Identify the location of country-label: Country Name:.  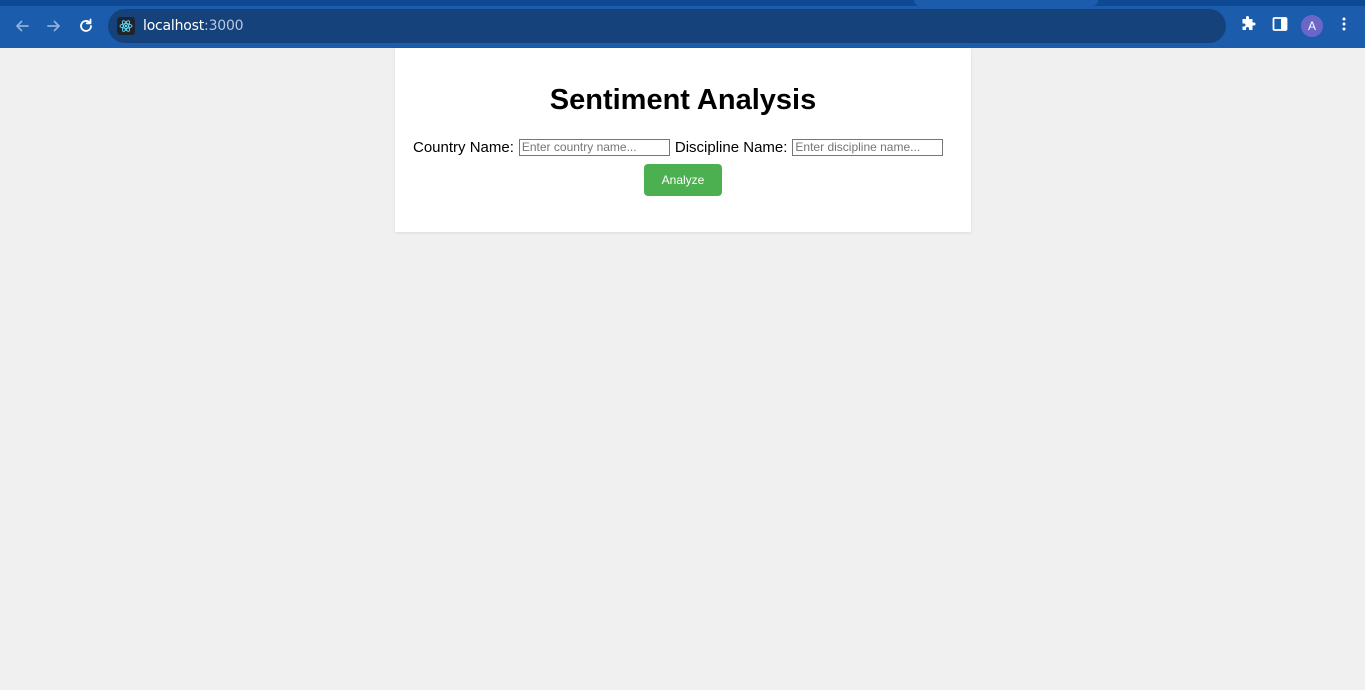
(463, 147).